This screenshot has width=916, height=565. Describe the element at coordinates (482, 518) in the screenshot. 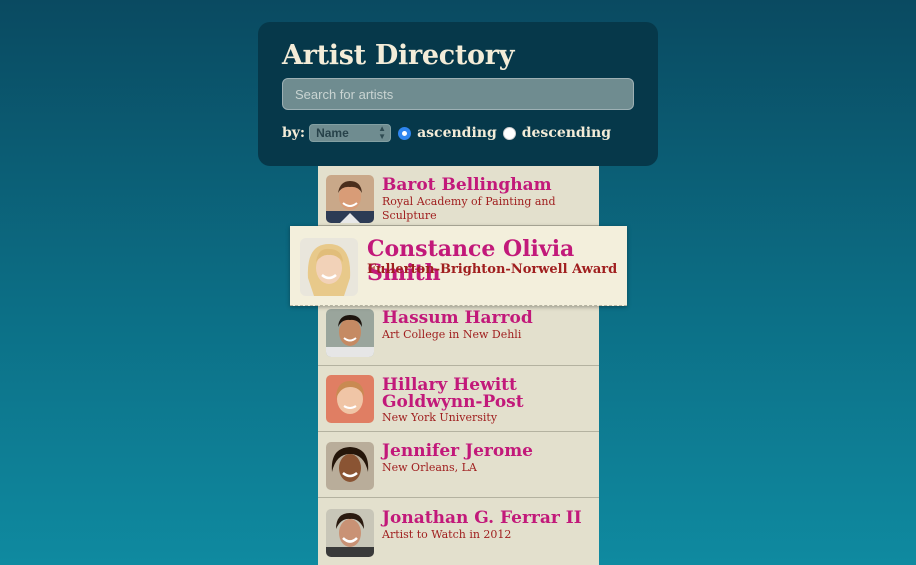

I see `artist-name: Jonathan G. Ferrar II` at that location.